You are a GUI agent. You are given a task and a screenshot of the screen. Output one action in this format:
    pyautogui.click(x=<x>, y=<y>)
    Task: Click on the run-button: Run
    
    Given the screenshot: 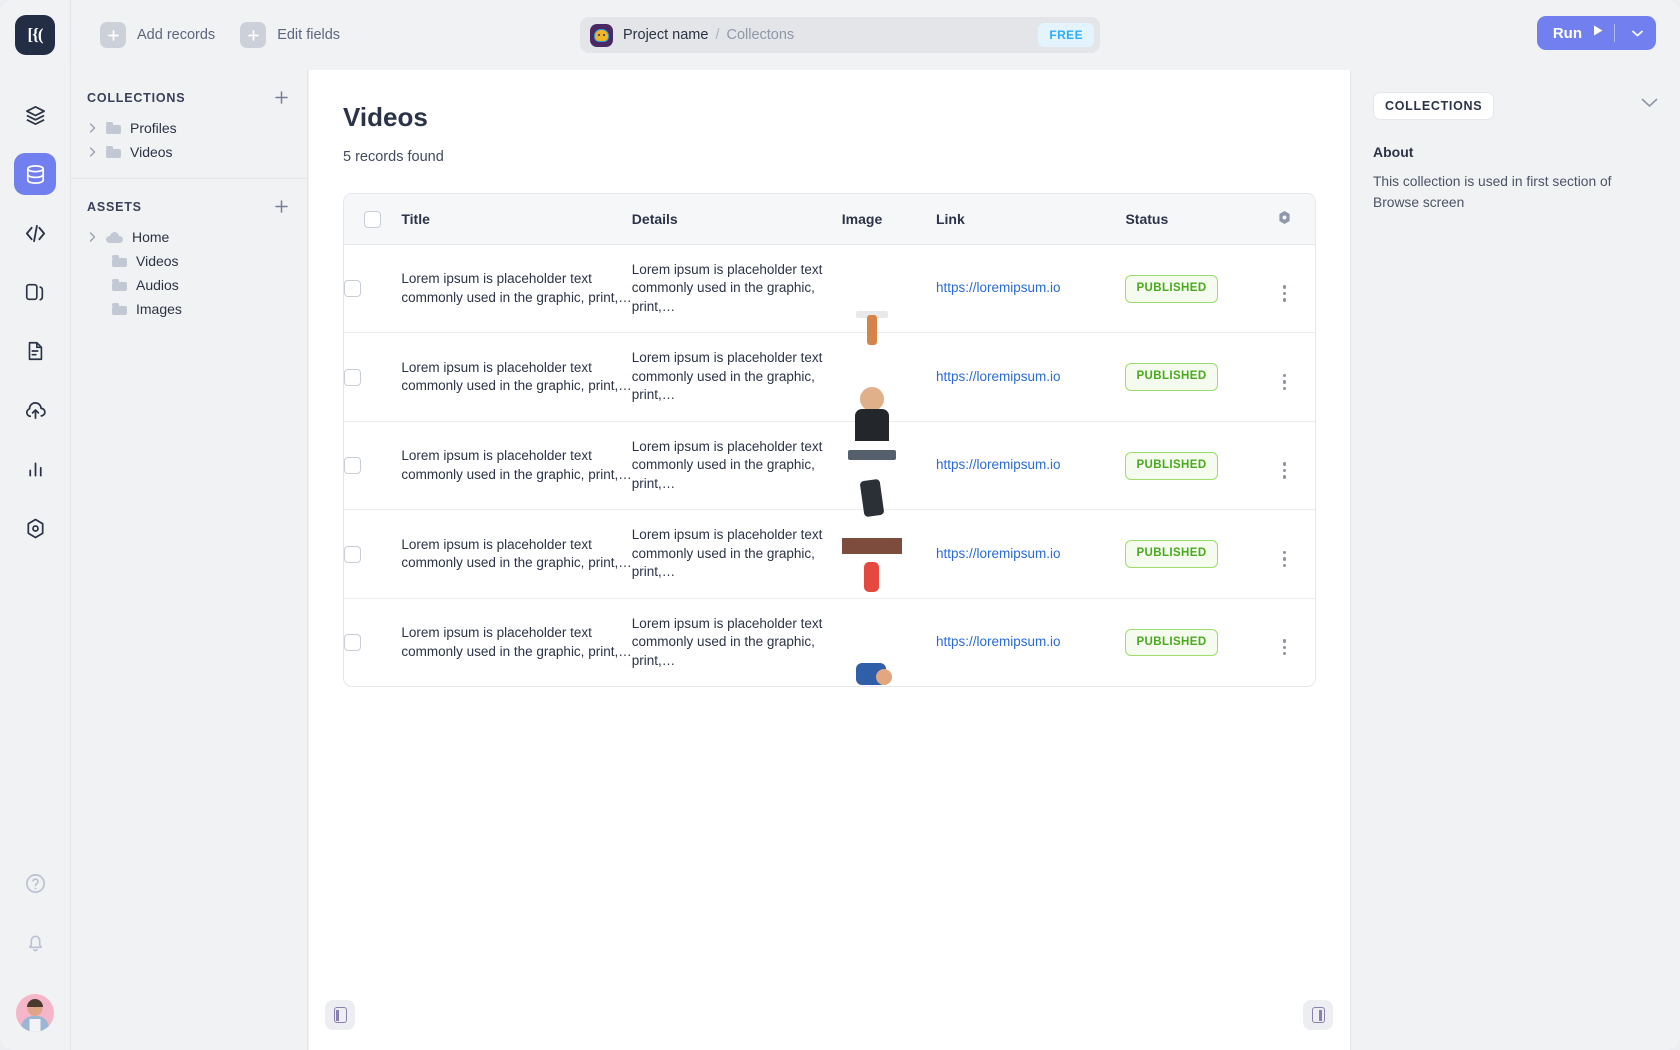 What is the action you would take?
    pyautogui.click(x=1596, y=33)
    